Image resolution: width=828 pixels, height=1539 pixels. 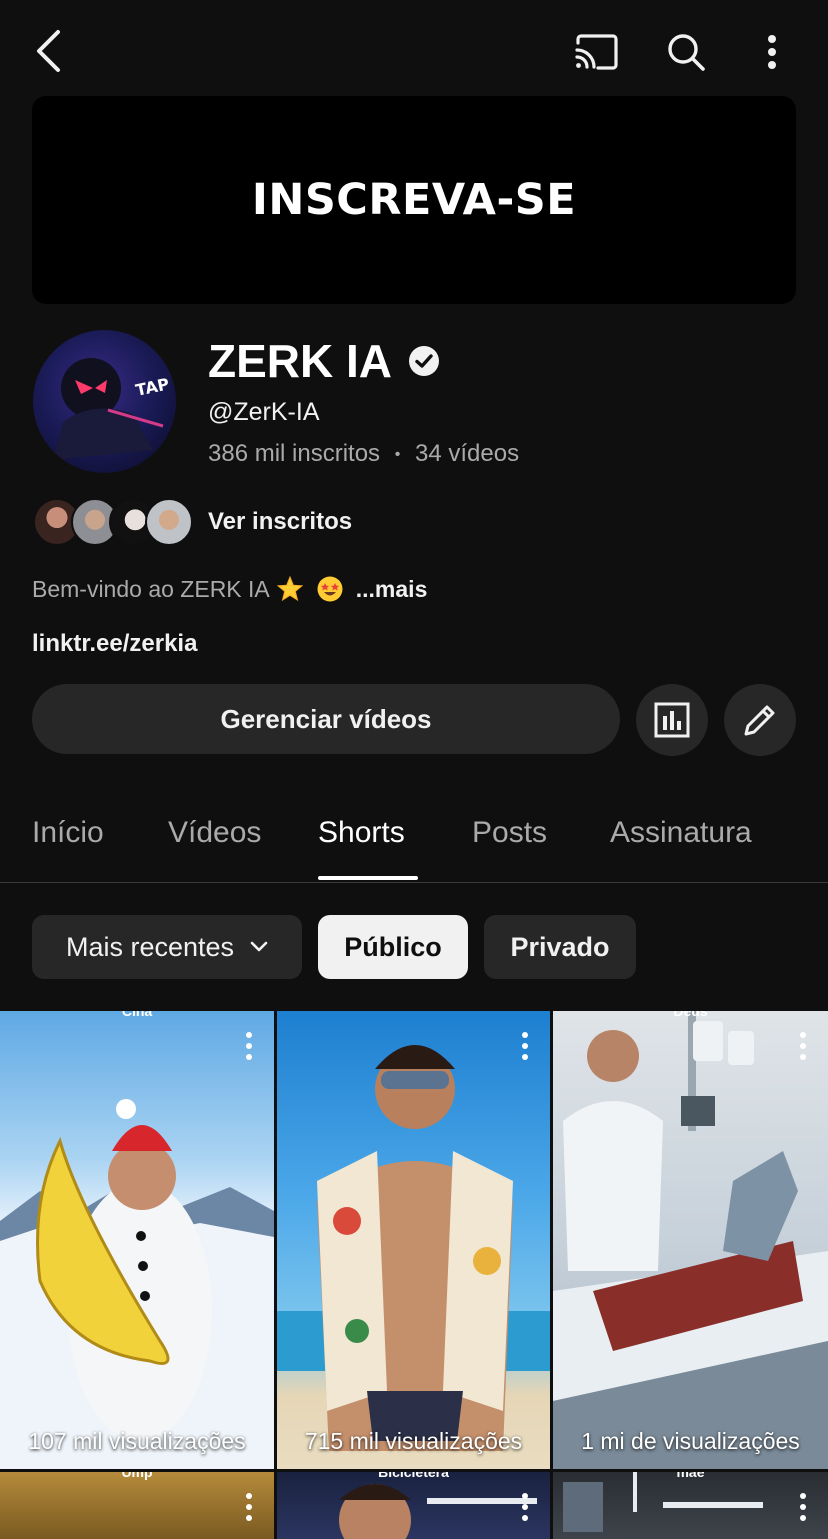 What do you see at coordinates (690, 1476) in the screenshot?
I see `short-top-caption: mãe` at bounding box center [690, 1476].